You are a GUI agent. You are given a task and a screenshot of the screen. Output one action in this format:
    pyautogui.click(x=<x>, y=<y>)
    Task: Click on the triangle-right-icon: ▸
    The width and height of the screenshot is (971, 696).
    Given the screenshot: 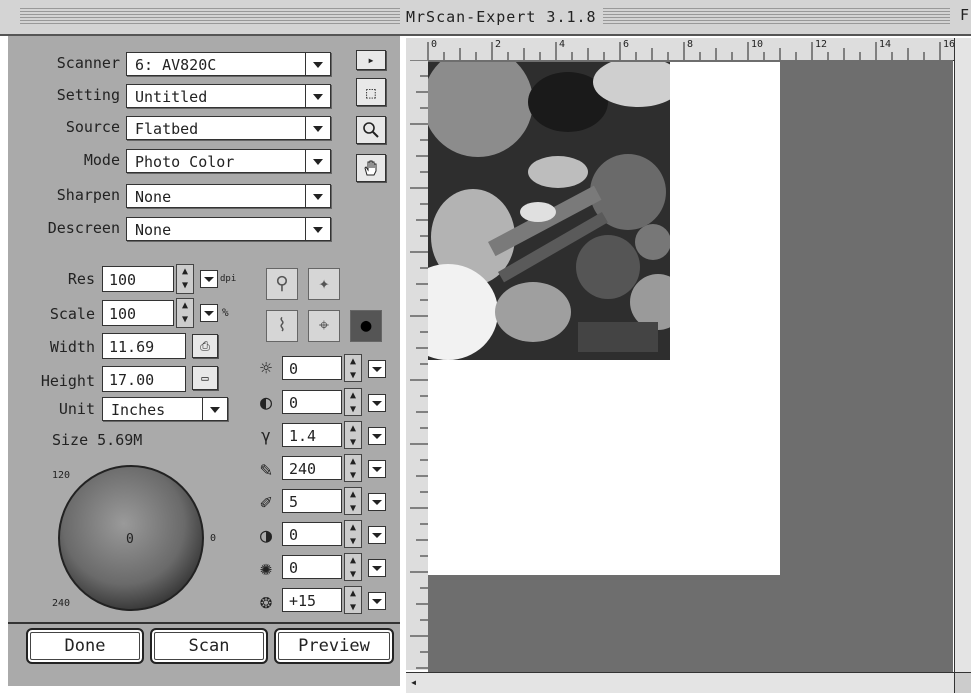 What is the action you would take?
    pyautogui.click(x=371, y=60)
    